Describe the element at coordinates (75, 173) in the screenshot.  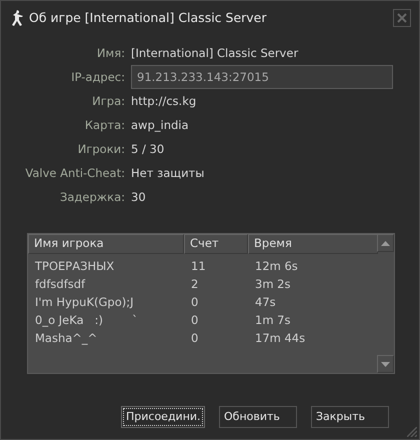
I see `field-label: Valve Anti-Cheat:` at that location.